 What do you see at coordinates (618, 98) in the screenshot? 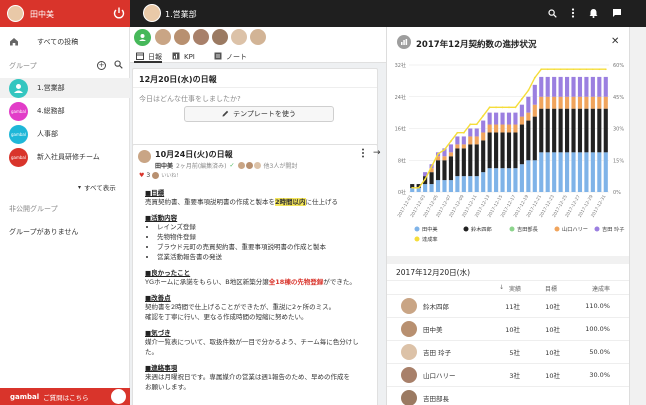
I see `y2-tick-label: 45%` at bounding box center [618, 98].